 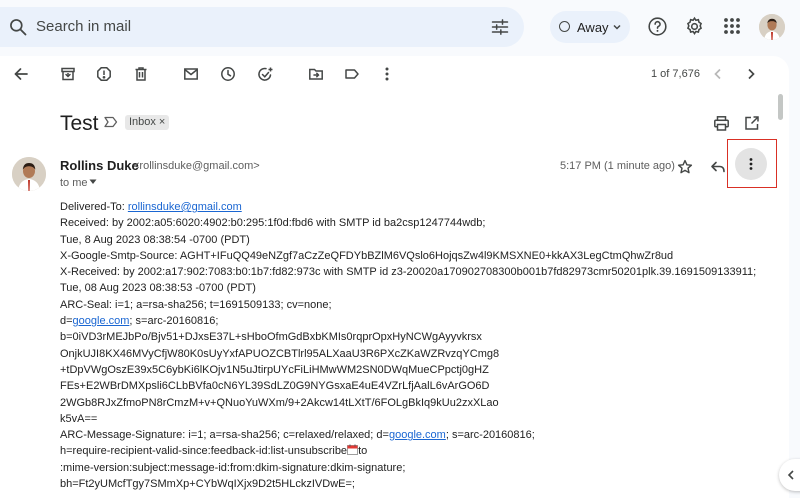 I want to click on body-line: k5vA==, so click(x=79, y=418).